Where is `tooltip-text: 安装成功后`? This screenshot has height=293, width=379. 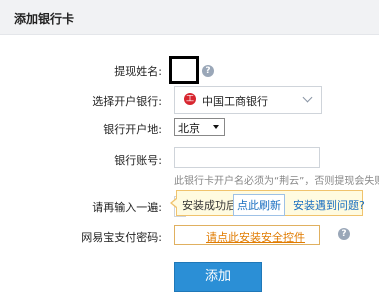 tooltip-text: 安装成功后 is located at coordinates (209, 205).